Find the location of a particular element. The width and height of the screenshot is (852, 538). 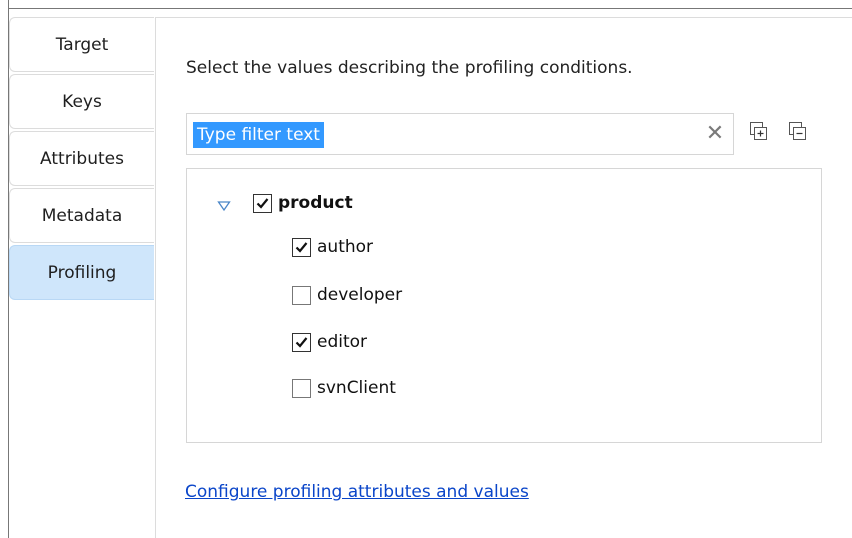

window-frame-top is located at coordinates (426, 4).